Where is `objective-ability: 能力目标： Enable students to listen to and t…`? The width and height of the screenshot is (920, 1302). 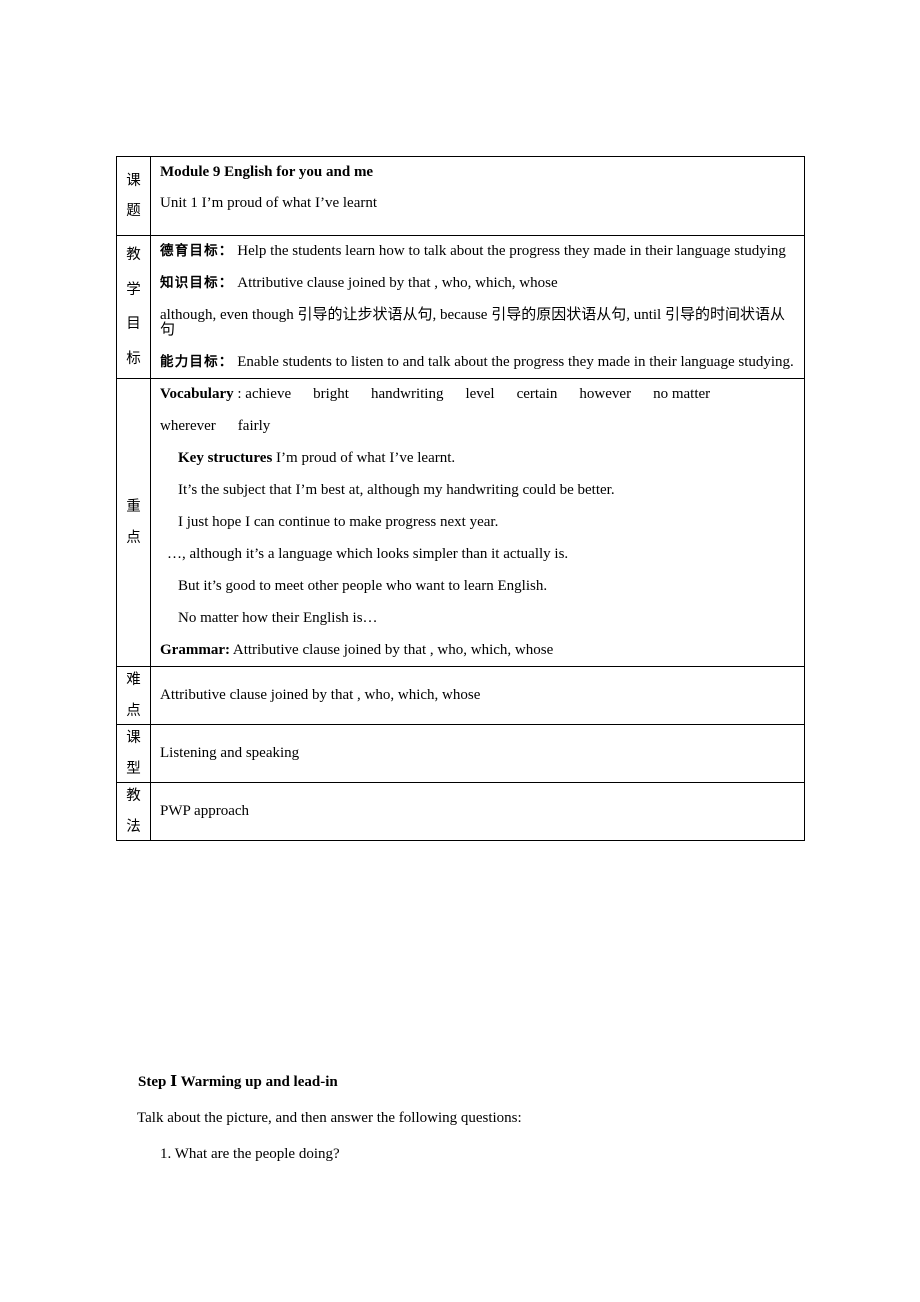 objective-ability: 能力目标： Enable students to listen to and t… is located at coordinates (479, 362).